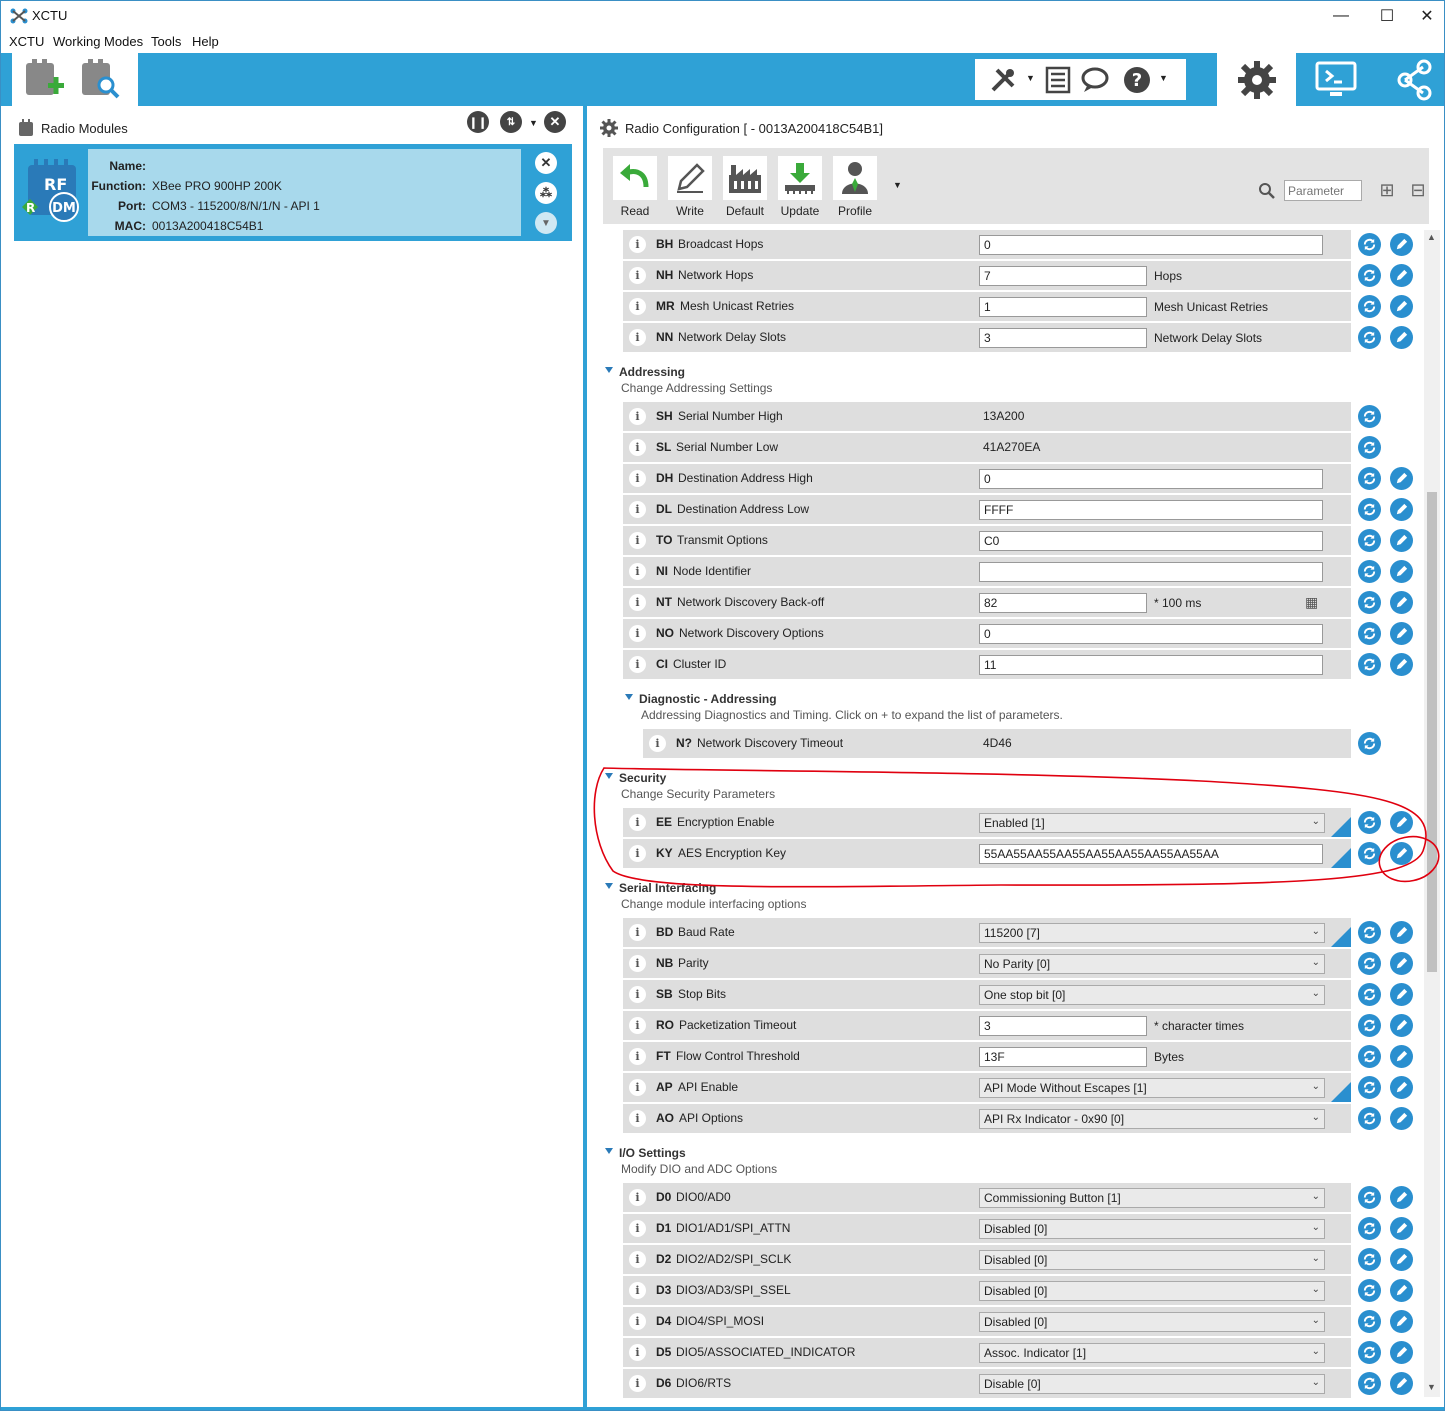  I want to click on param-value-input: 7, so click(1063, 276).